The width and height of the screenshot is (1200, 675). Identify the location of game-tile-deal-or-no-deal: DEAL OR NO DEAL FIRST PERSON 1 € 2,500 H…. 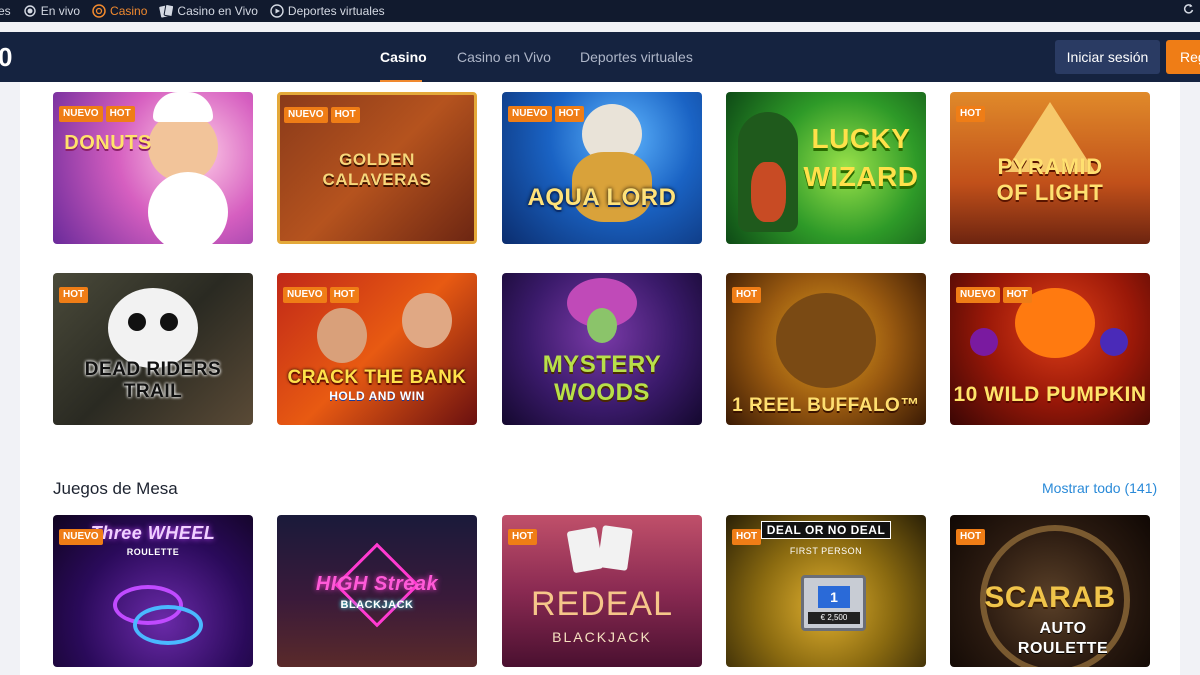
(826, 591).